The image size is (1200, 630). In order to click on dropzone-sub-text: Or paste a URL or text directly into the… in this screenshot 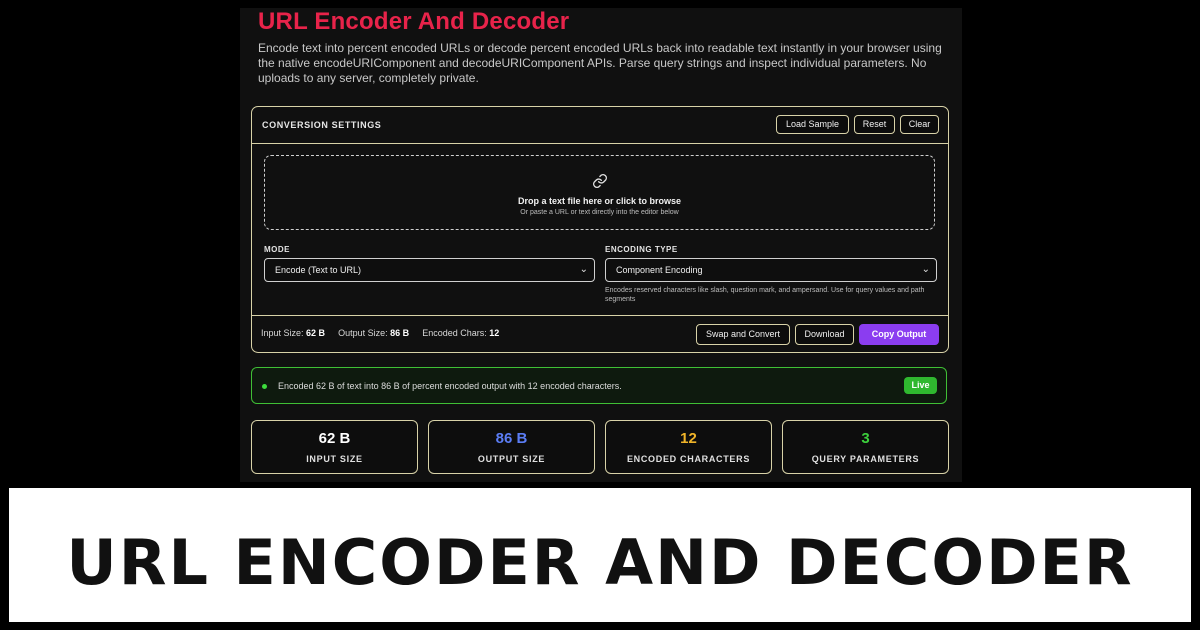, I will do `click(599, 212)`.